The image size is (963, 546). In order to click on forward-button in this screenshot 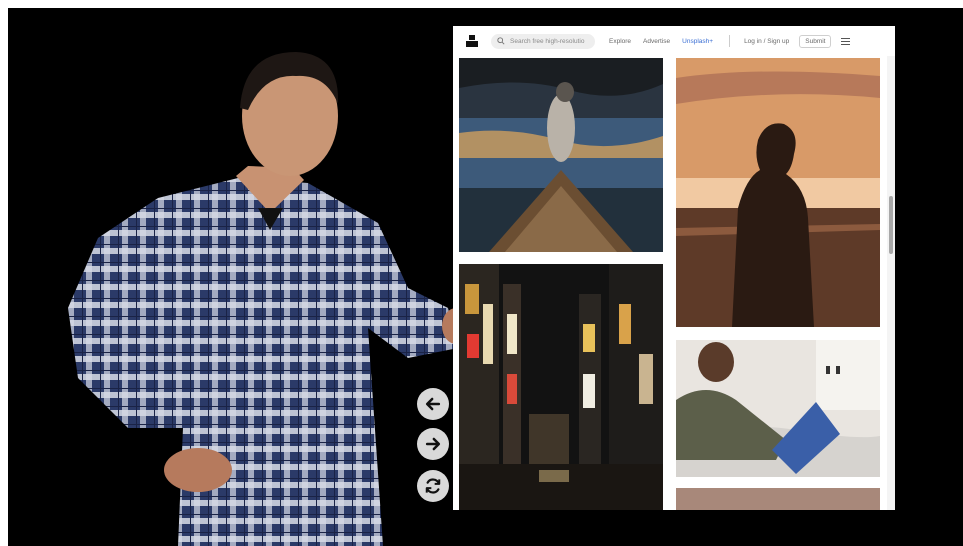, I will do `click(433, 444)`.